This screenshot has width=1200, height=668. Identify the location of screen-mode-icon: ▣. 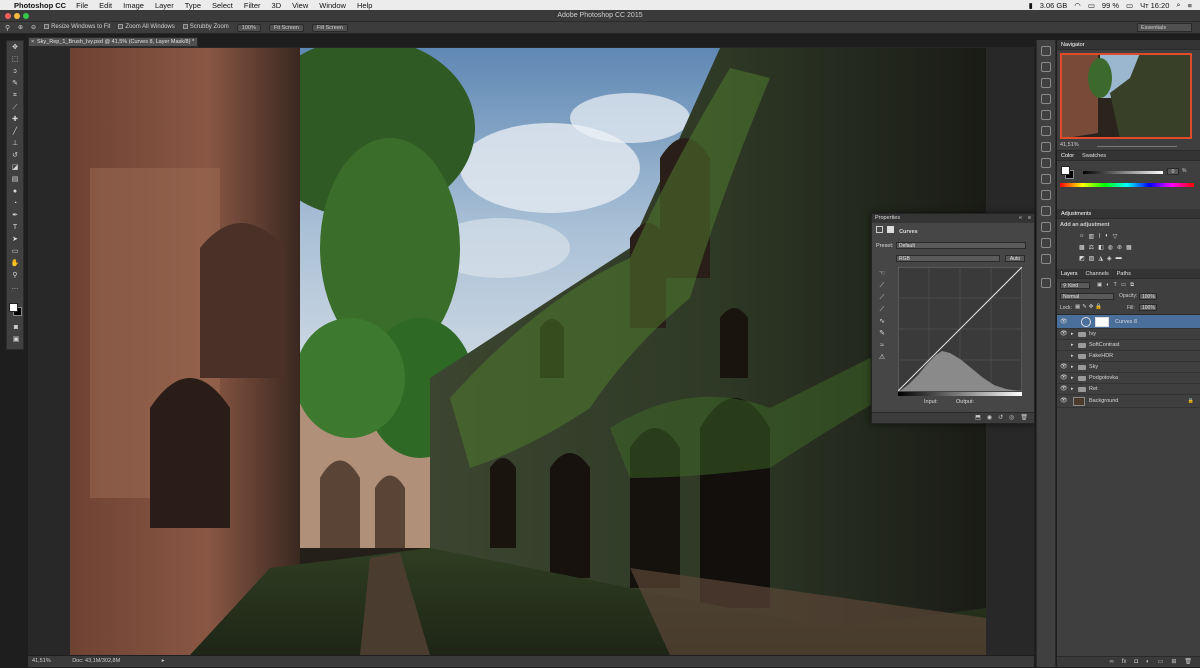
(16, 340).